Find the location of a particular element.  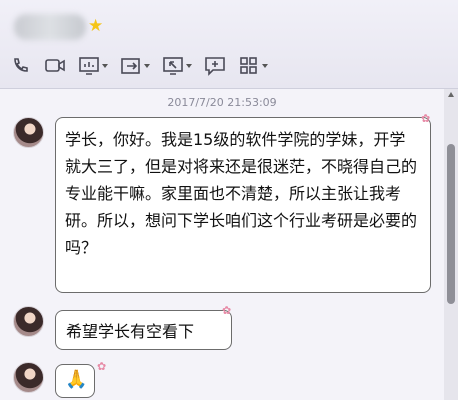

phone-button is located at coordinates (21, 66).